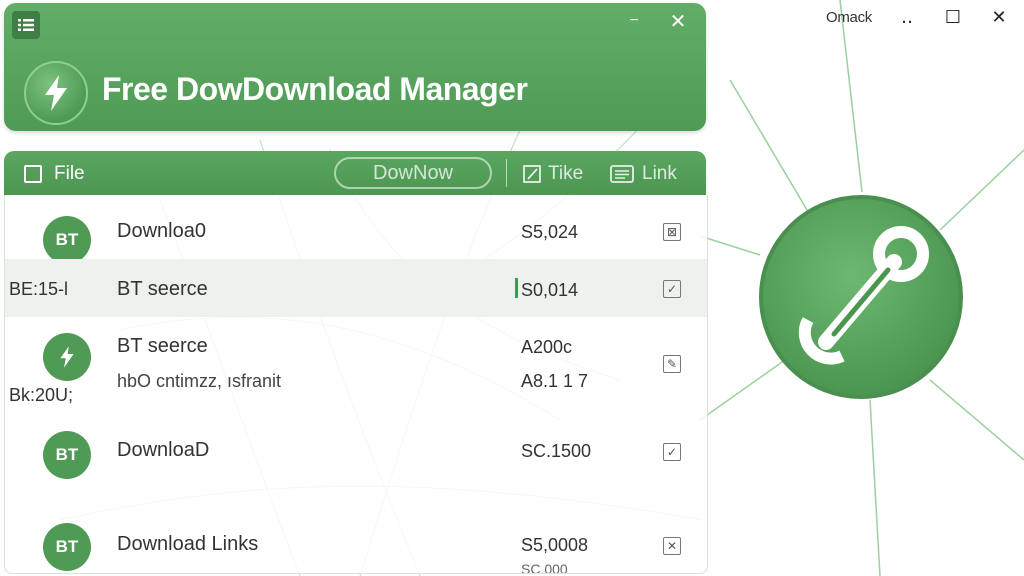 Image resolution: width=1024 pixels, height=576 pixels. What do you see at coordinates (555, 545) in the screenshot?
I see `download-size: S5,0008` at bounding box center [555, 545].